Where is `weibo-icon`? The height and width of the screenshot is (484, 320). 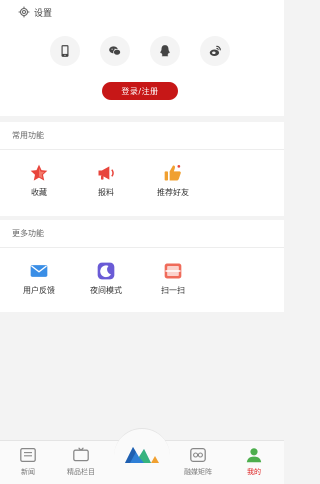
weibo-icon is located at coordinates (215, 50).